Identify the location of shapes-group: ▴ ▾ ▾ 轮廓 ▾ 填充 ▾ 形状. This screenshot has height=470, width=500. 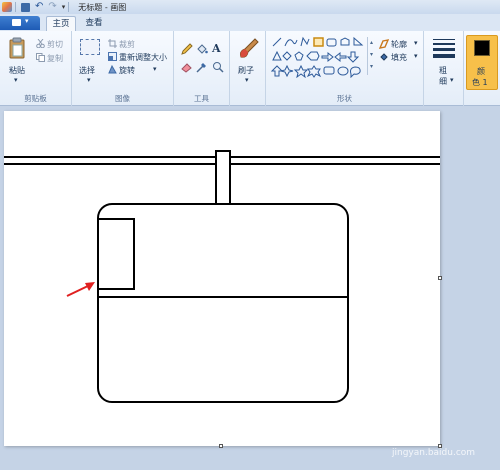
(345, 68).